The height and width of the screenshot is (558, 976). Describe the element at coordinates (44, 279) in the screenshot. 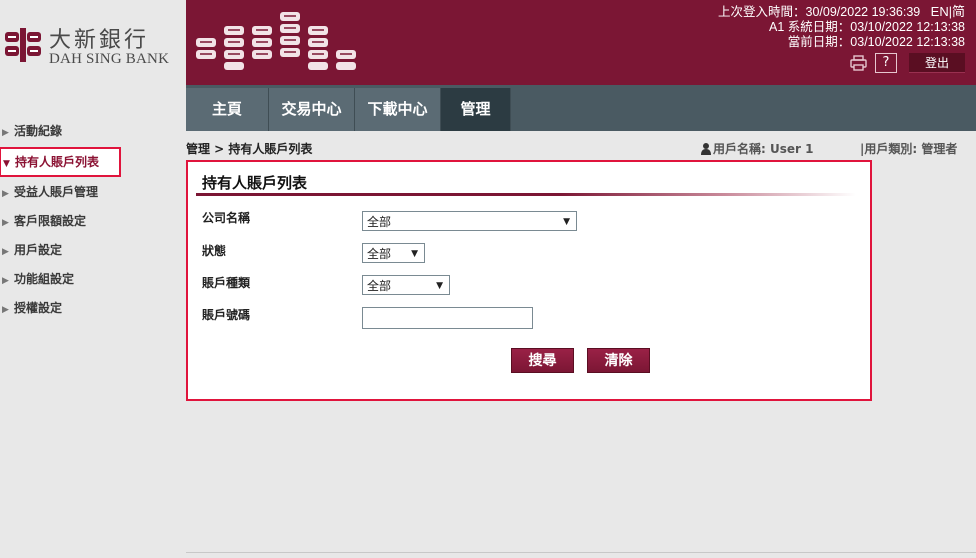

I see `sidebar-item-label: 功能組設定` at that location.